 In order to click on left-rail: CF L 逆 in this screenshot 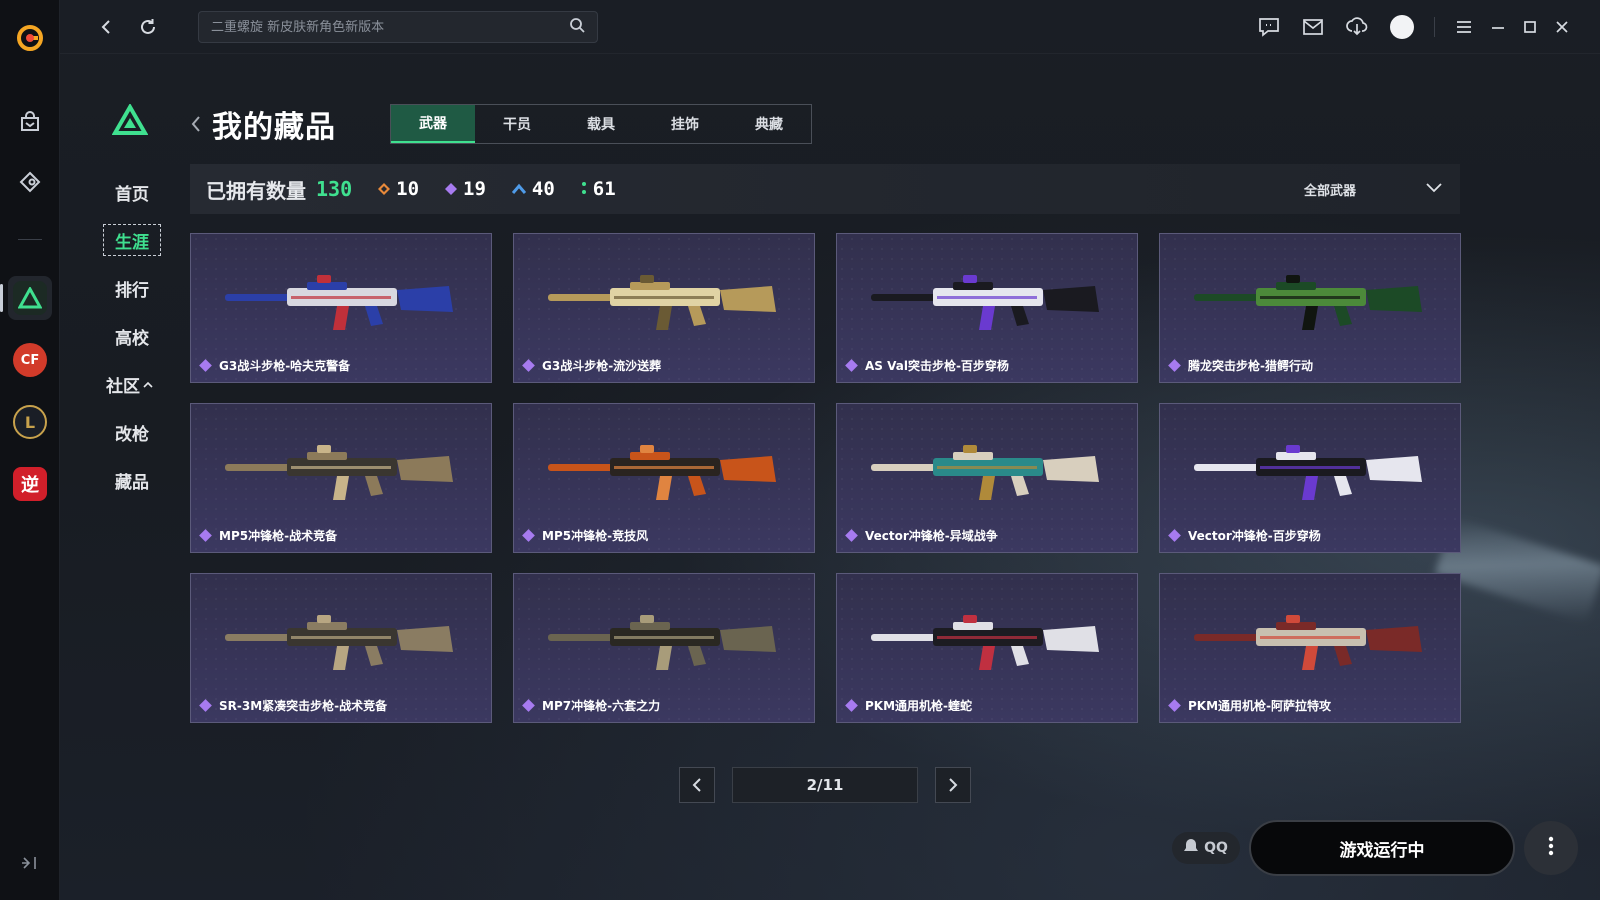, I will do `click(30, 450)`.